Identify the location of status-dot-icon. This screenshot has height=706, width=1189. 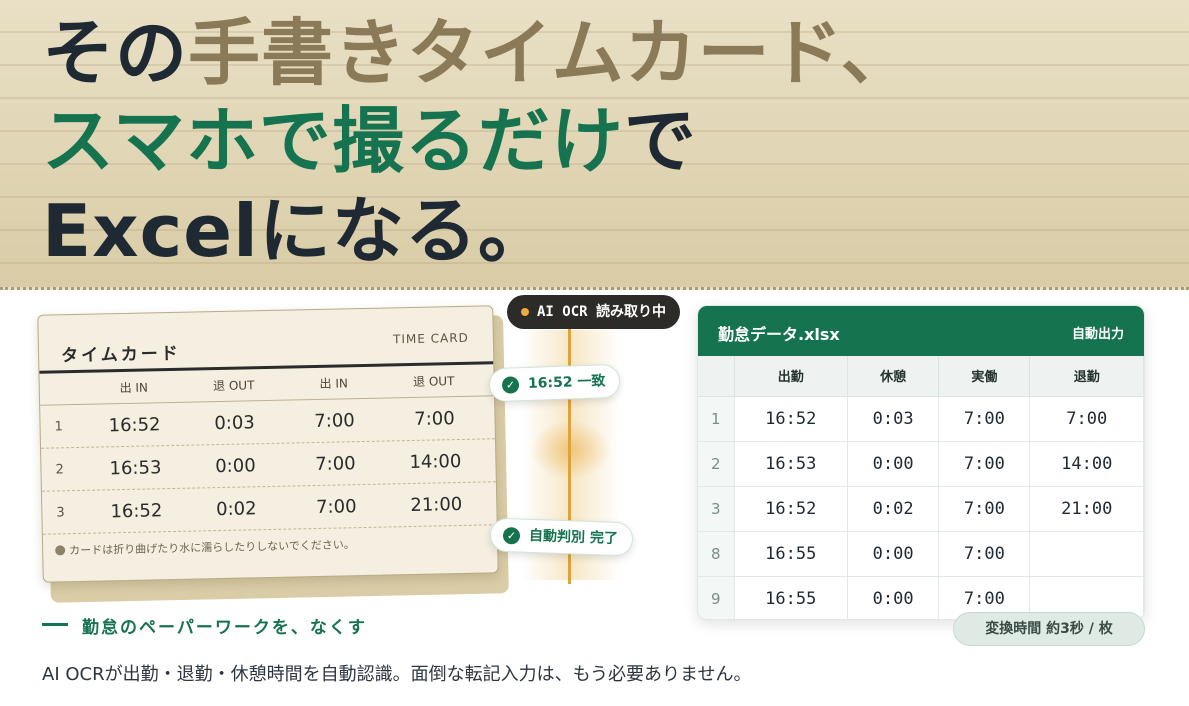
(525, 312).